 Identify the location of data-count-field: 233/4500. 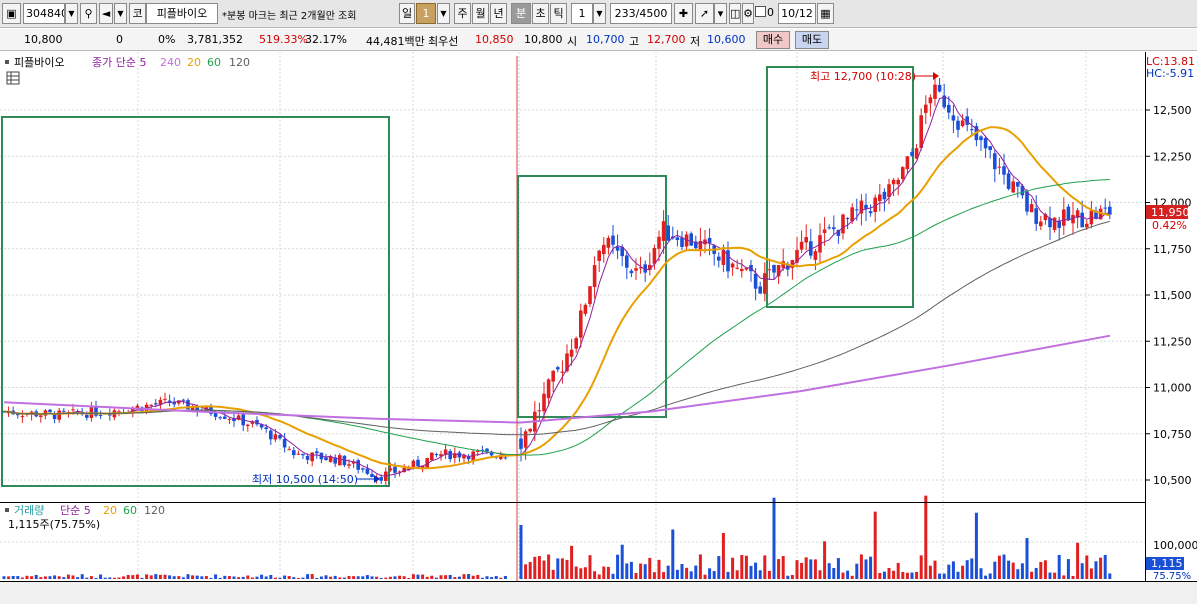
(641, 13).